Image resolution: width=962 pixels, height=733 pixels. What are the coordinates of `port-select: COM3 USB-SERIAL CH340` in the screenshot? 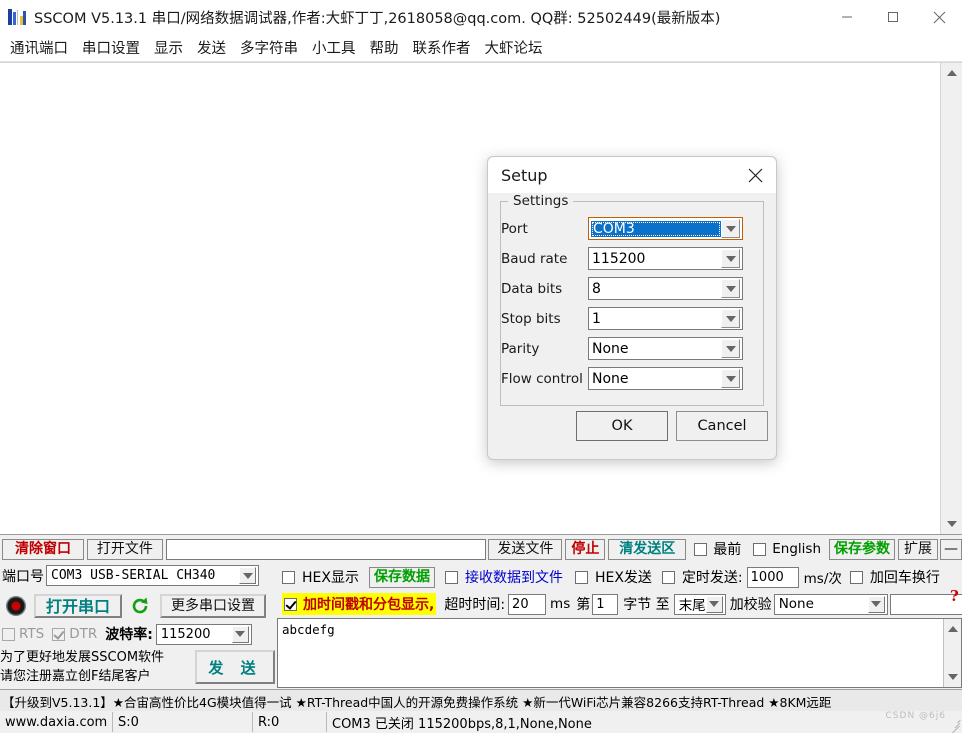 It's located at (152, 575).